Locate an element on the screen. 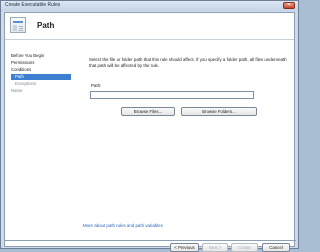 The height and width of the screenshot is (252, 320). rule-wizard-icon is located at coordinates (18, 25).